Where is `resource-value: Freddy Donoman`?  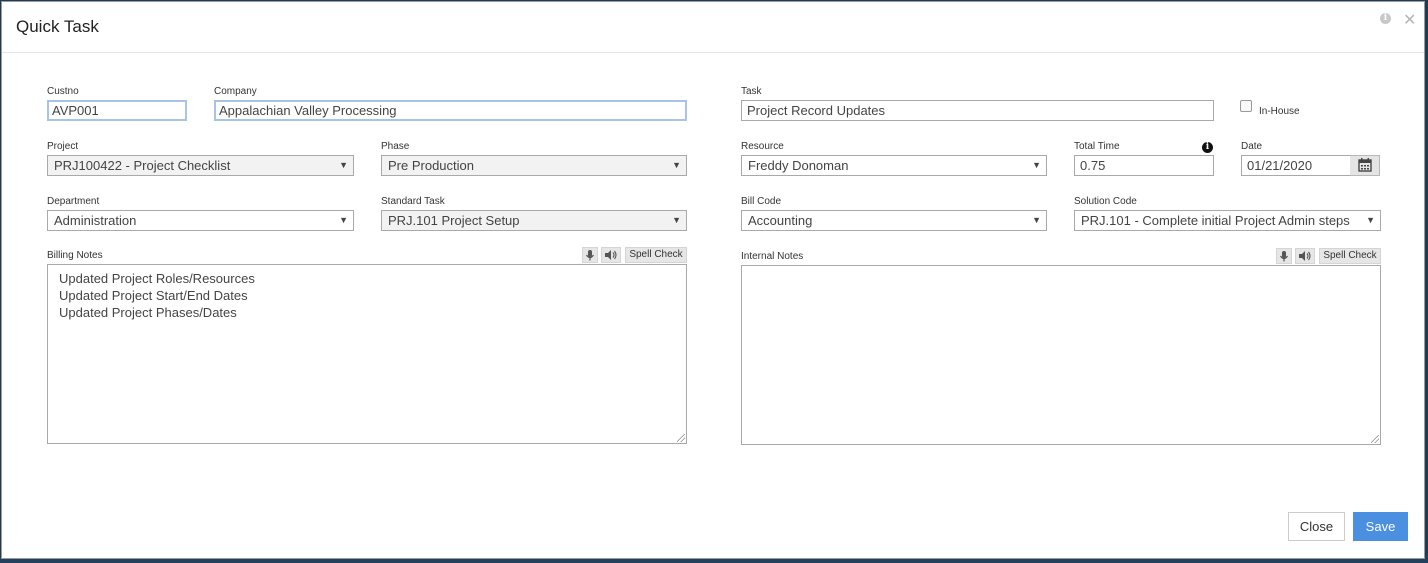
resource-value: Freddy Donoman is located at coordinates (798, 165).